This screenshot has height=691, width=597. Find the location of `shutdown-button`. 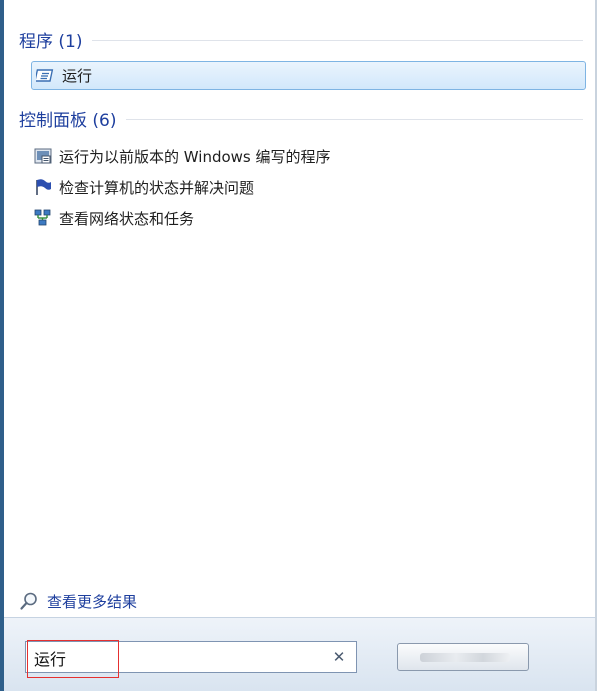

shutdown-button is located at coordinates (463, 657).